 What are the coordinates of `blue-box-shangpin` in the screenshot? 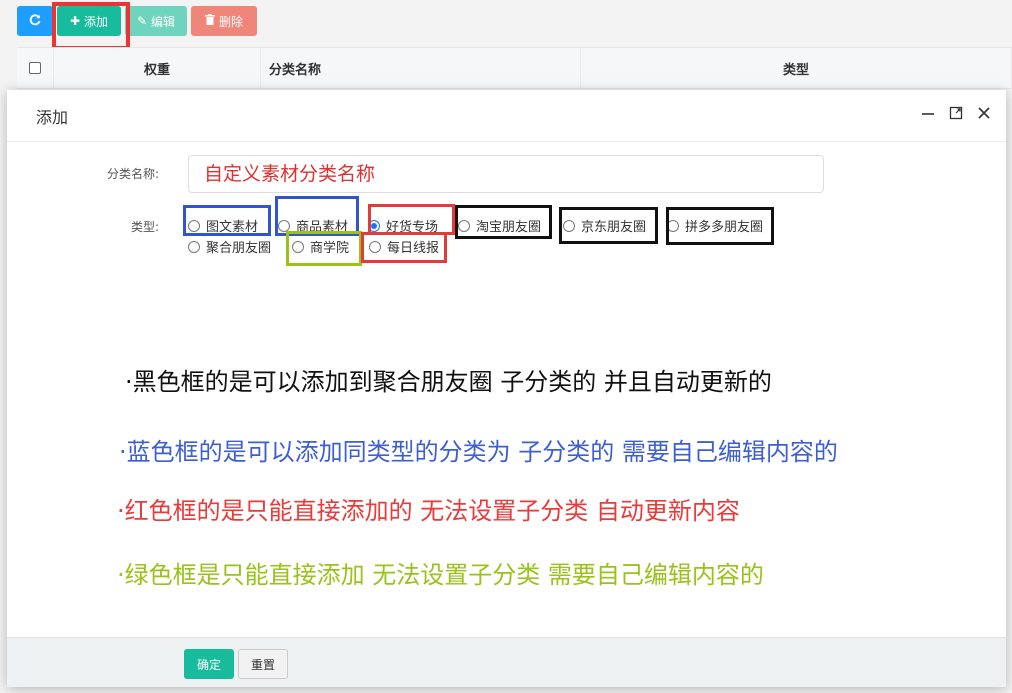 It's located at (317, 216).